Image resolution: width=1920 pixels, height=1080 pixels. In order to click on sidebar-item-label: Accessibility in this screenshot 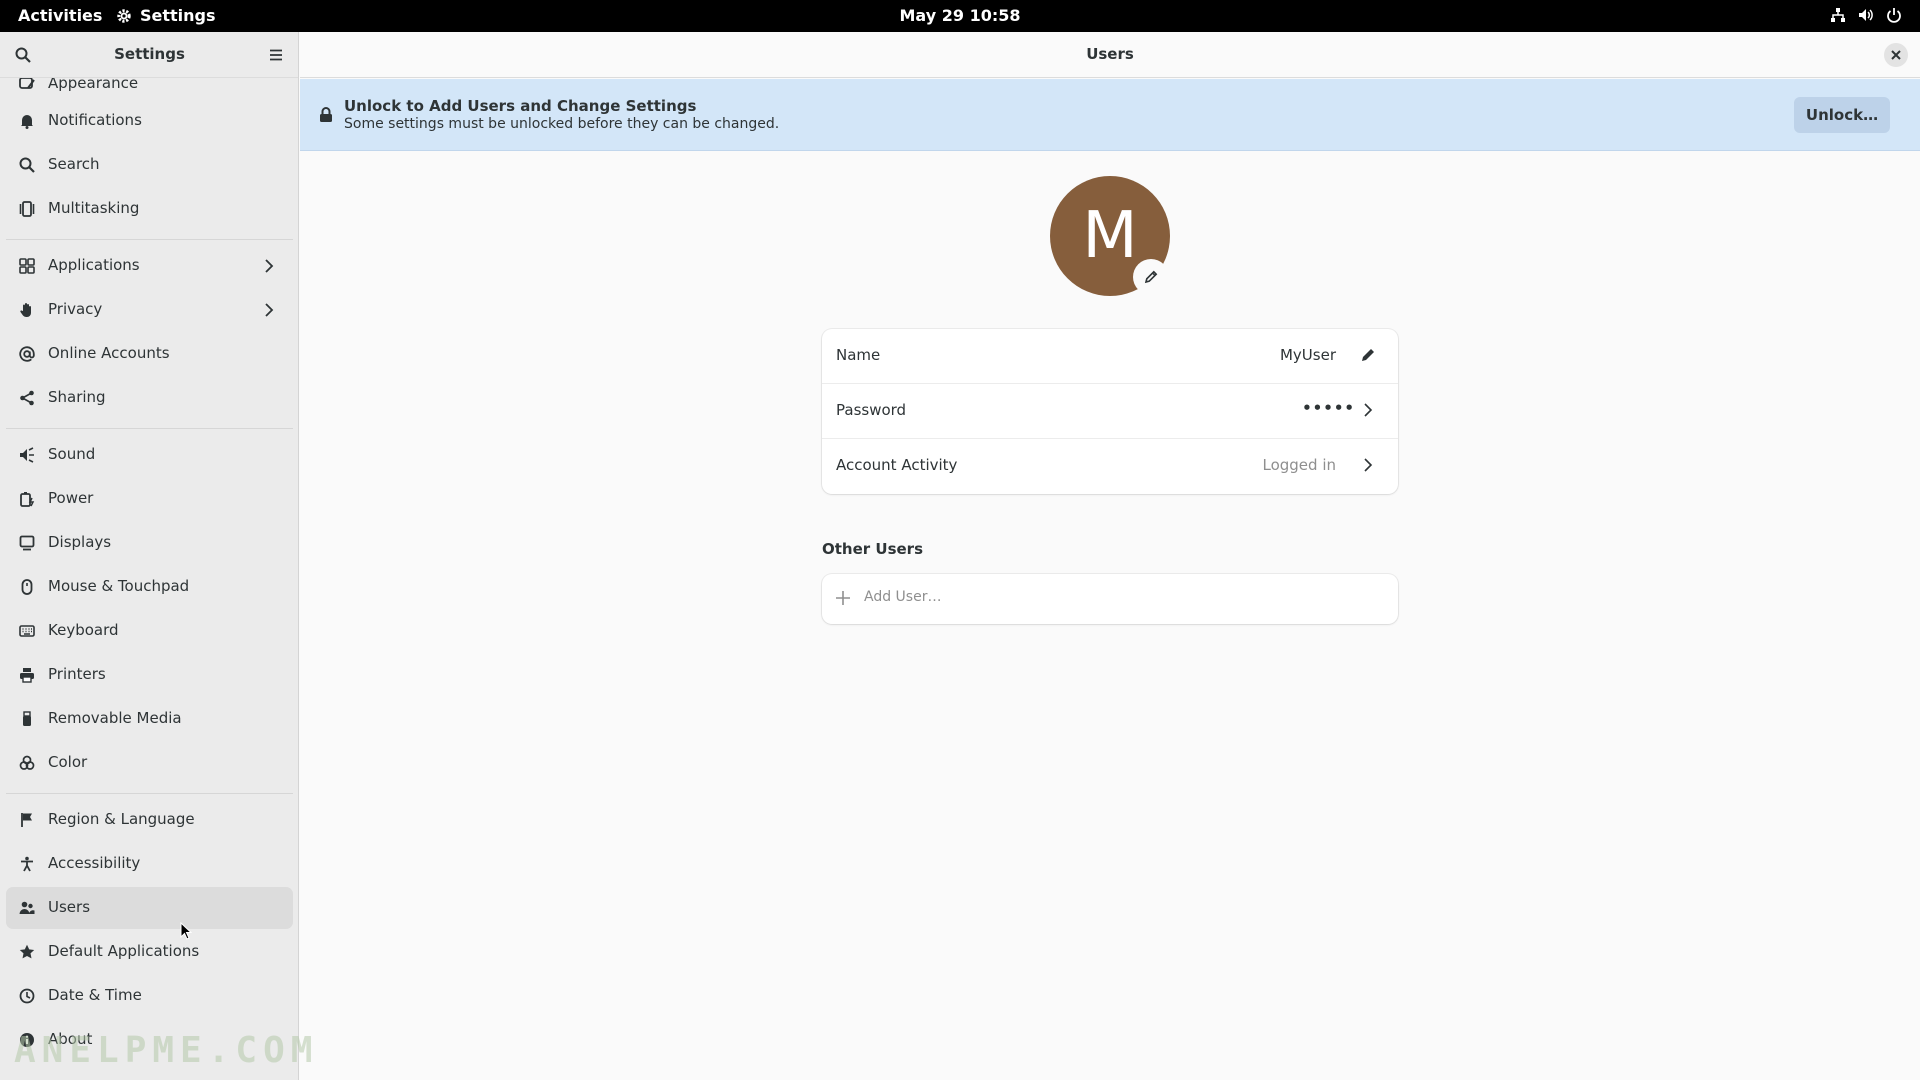, I will do `click(94, 863)`.